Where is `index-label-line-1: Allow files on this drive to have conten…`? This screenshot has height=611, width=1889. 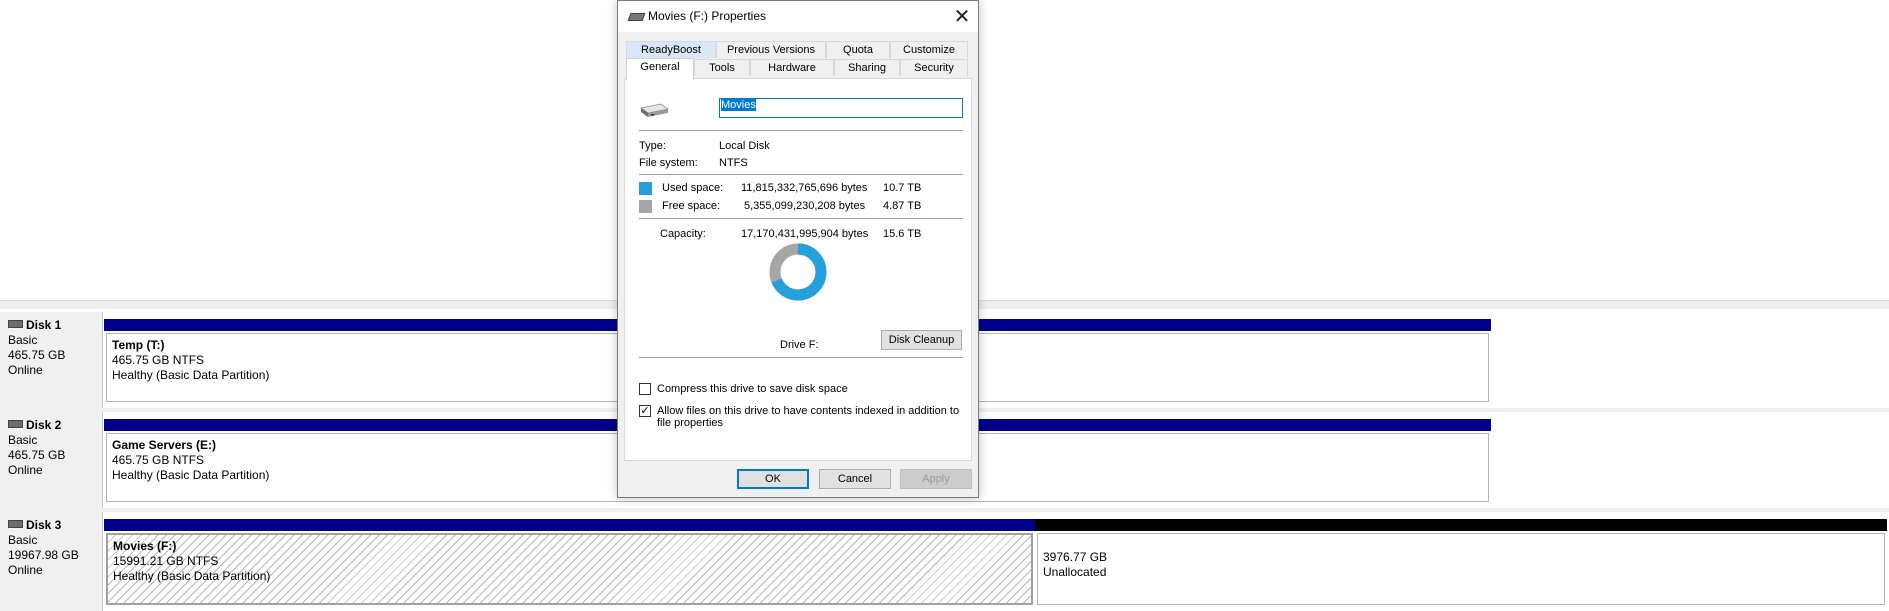
index-label-line-1: Allow files on this drive to have conten… is located at coordinates (808, 411).